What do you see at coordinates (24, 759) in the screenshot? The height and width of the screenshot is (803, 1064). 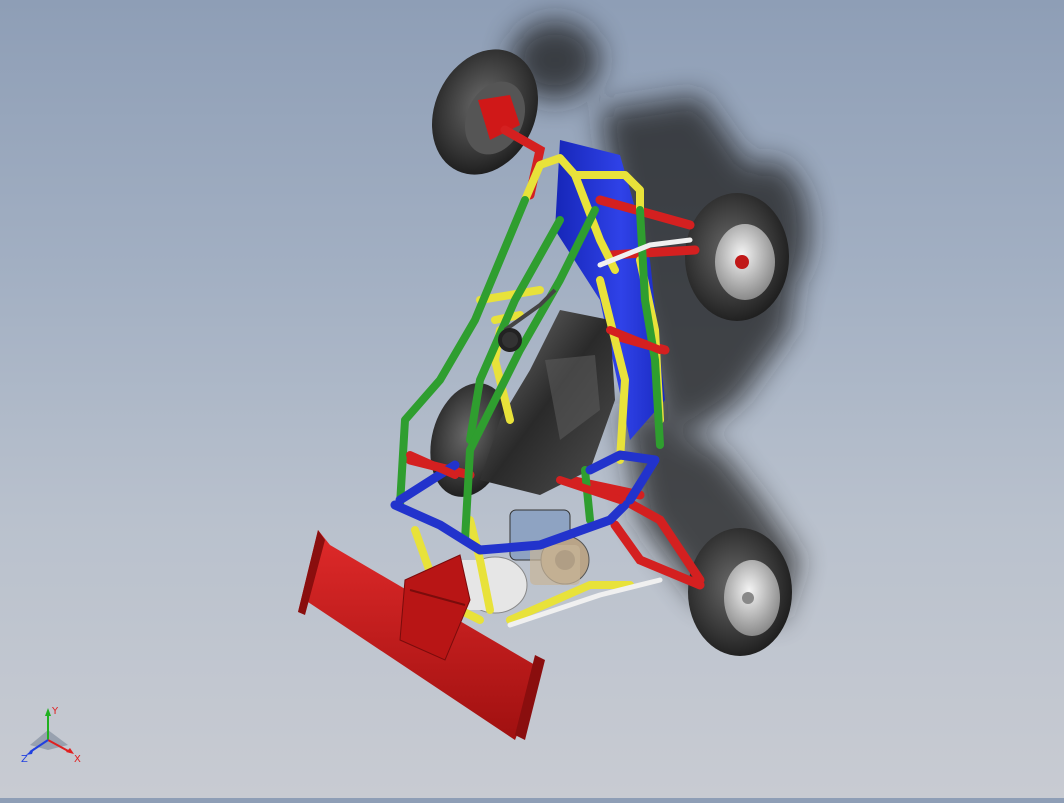 I see `triad-z-label: Z` at bounding box center [24, 759].